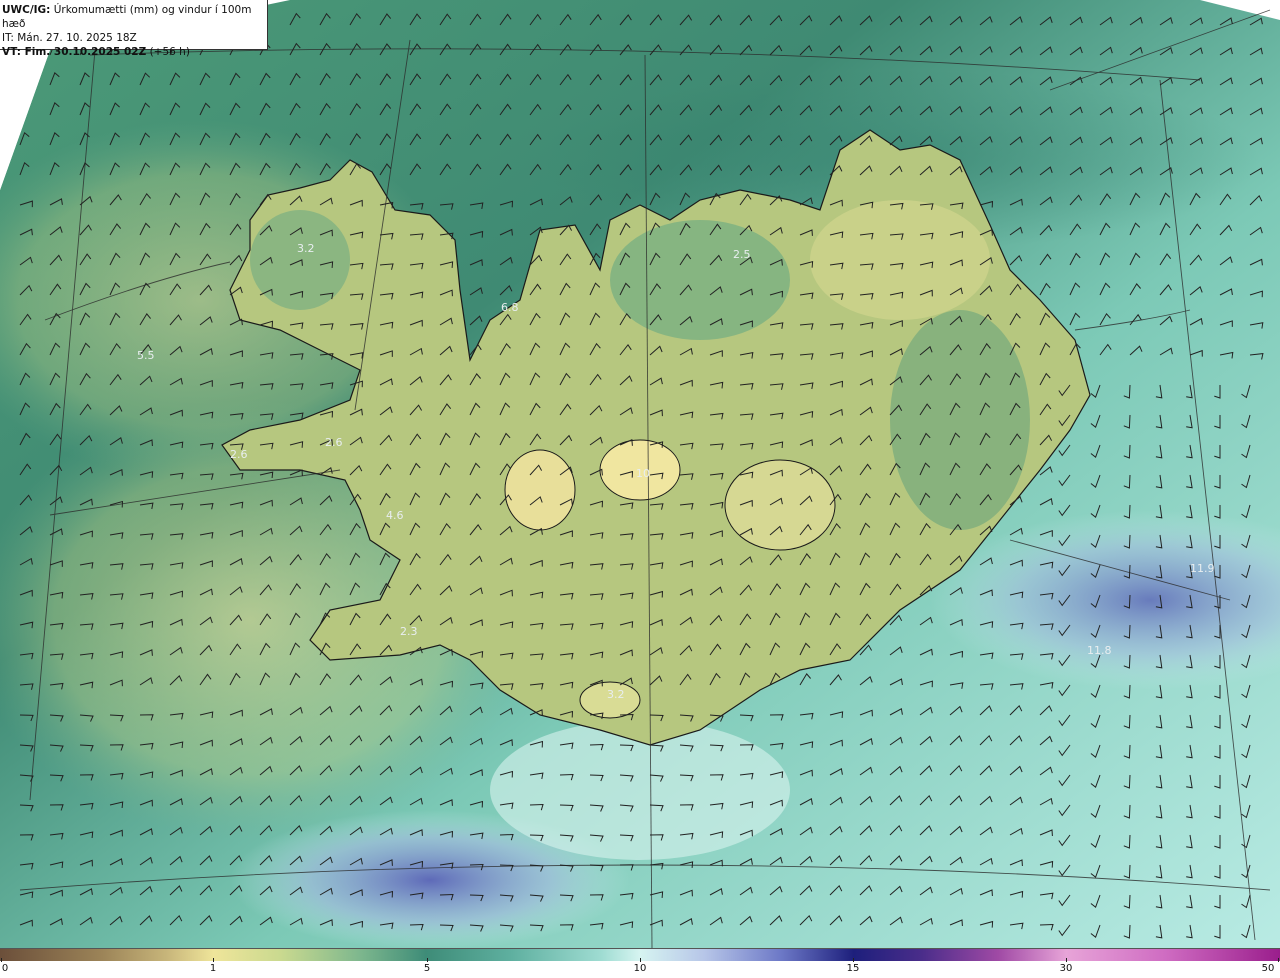  What do you see at coordinates (742, 254) in the screenshot?
I see `value-label: 2.5` at bounding box center [742, 254].